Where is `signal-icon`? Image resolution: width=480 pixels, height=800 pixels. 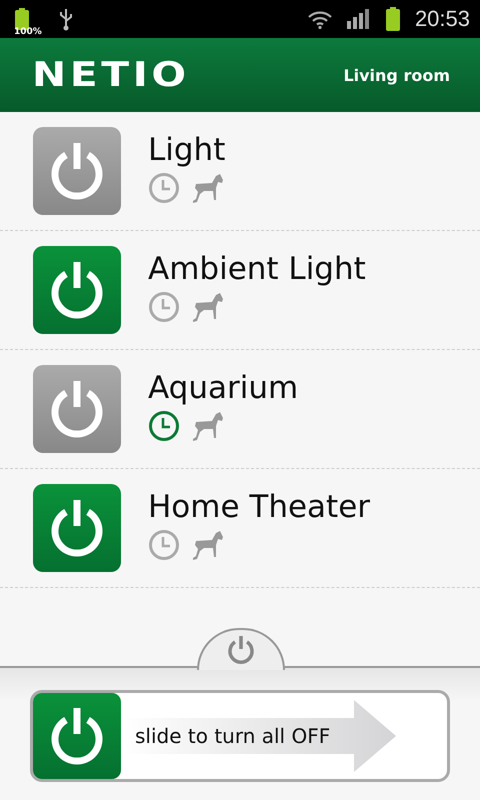
signal-icon is located at coordinates (358, 19).